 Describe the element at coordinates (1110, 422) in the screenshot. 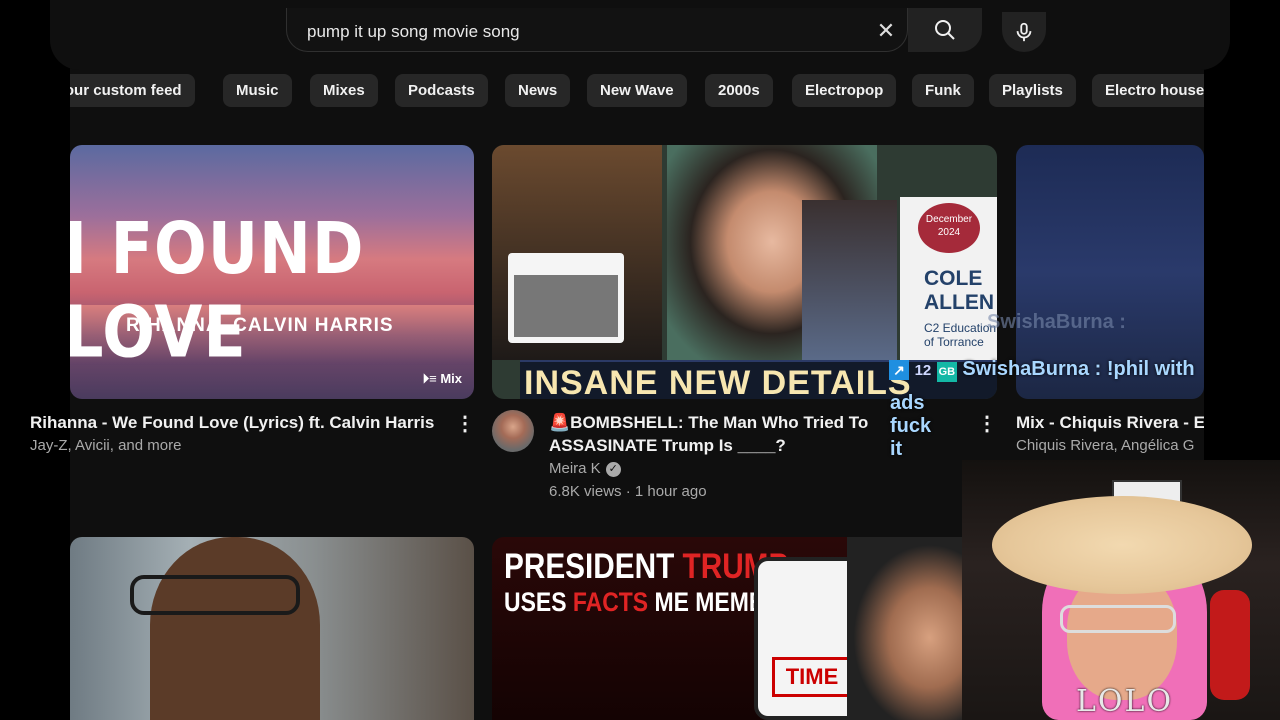

I see `video-title: Mix - Chiquis Rivera - E` at that location.